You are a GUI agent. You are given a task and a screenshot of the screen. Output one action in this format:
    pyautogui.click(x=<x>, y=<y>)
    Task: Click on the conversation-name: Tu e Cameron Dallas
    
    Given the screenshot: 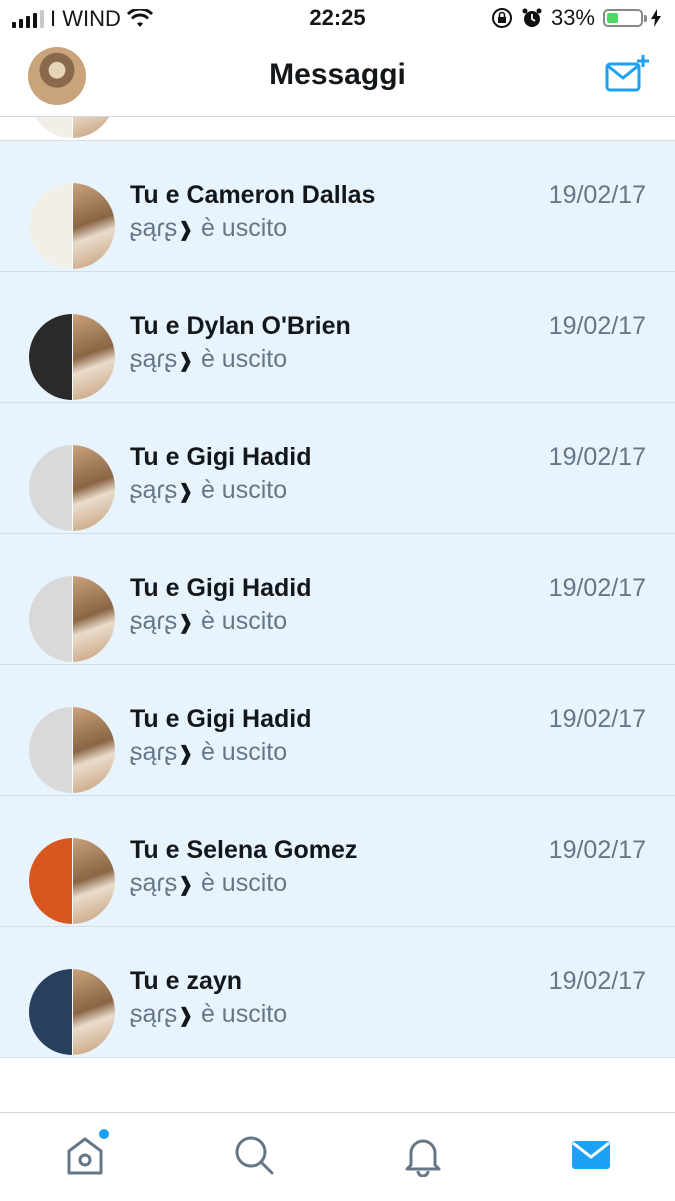 What is the action you would take?
    pyautogui.click(x=253, y=195)
    